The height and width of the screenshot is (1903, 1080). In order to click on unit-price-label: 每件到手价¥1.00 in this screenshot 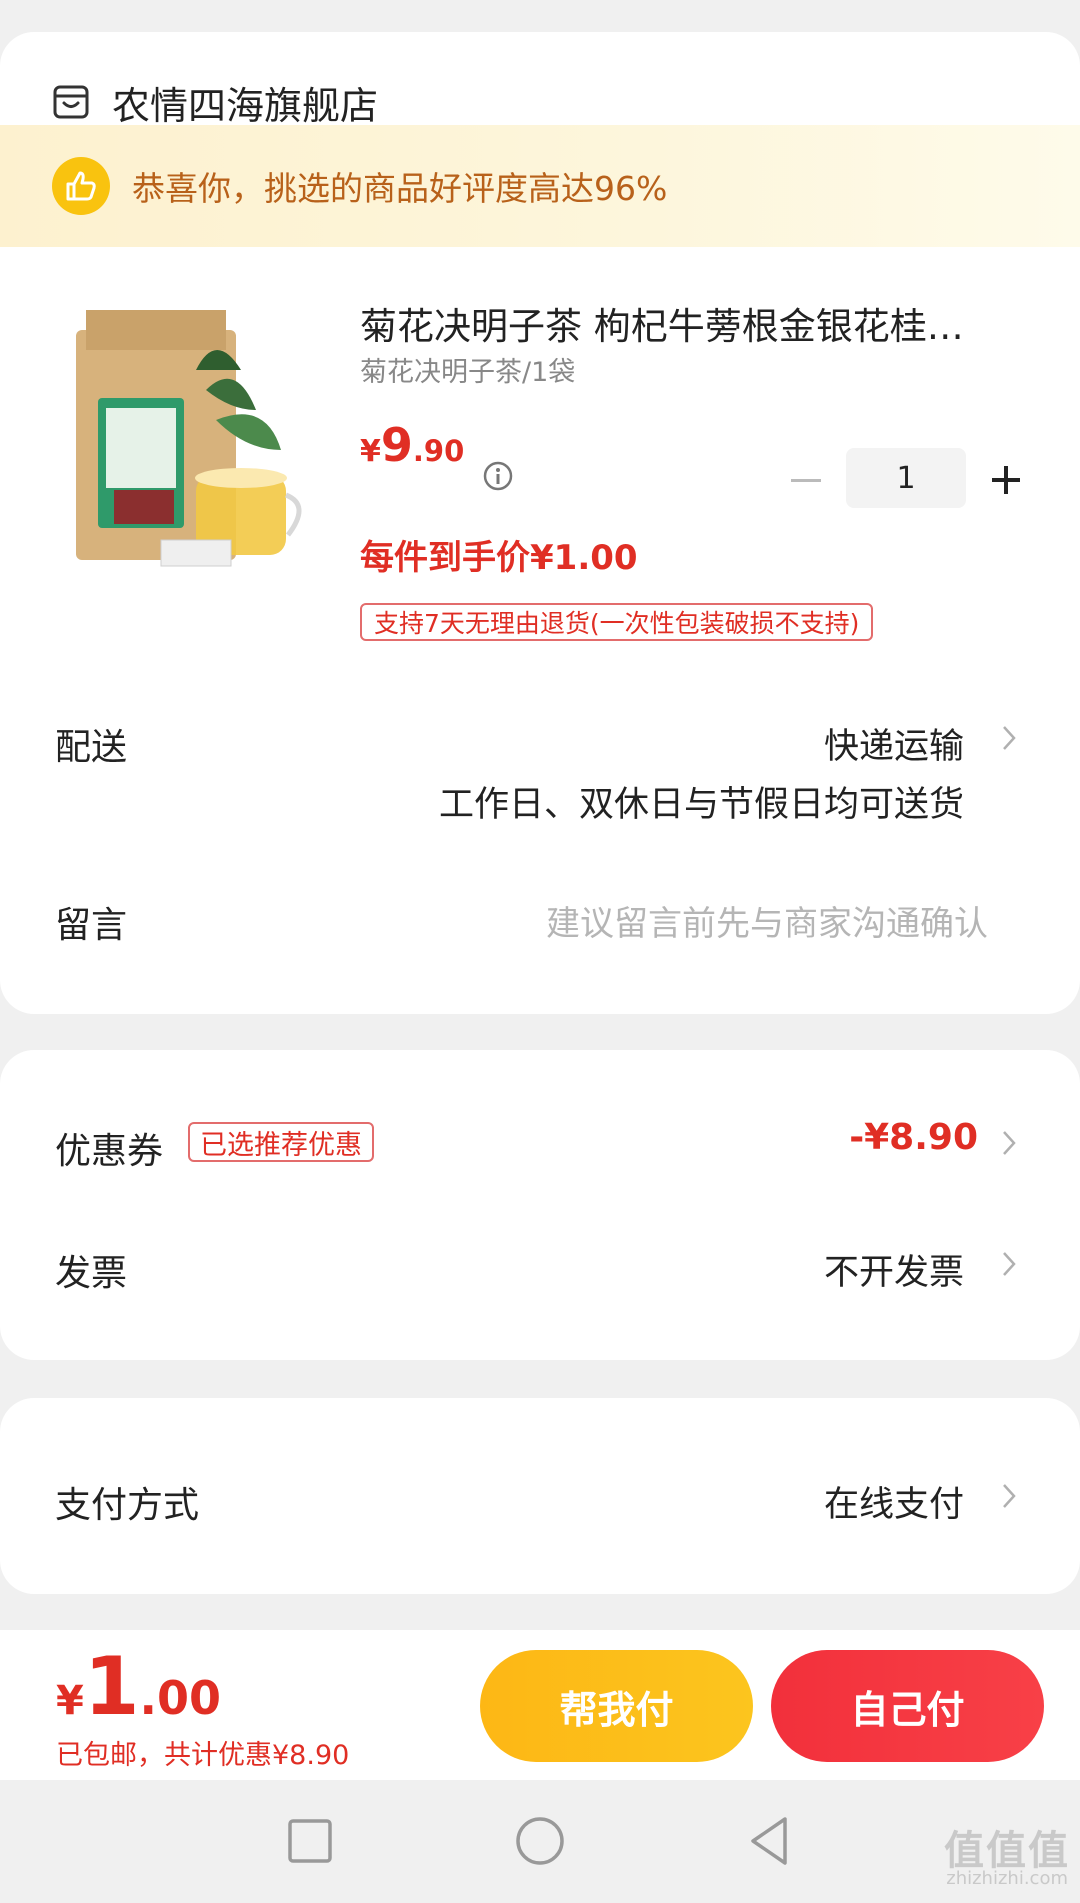, I will do `click(499, 558)`.